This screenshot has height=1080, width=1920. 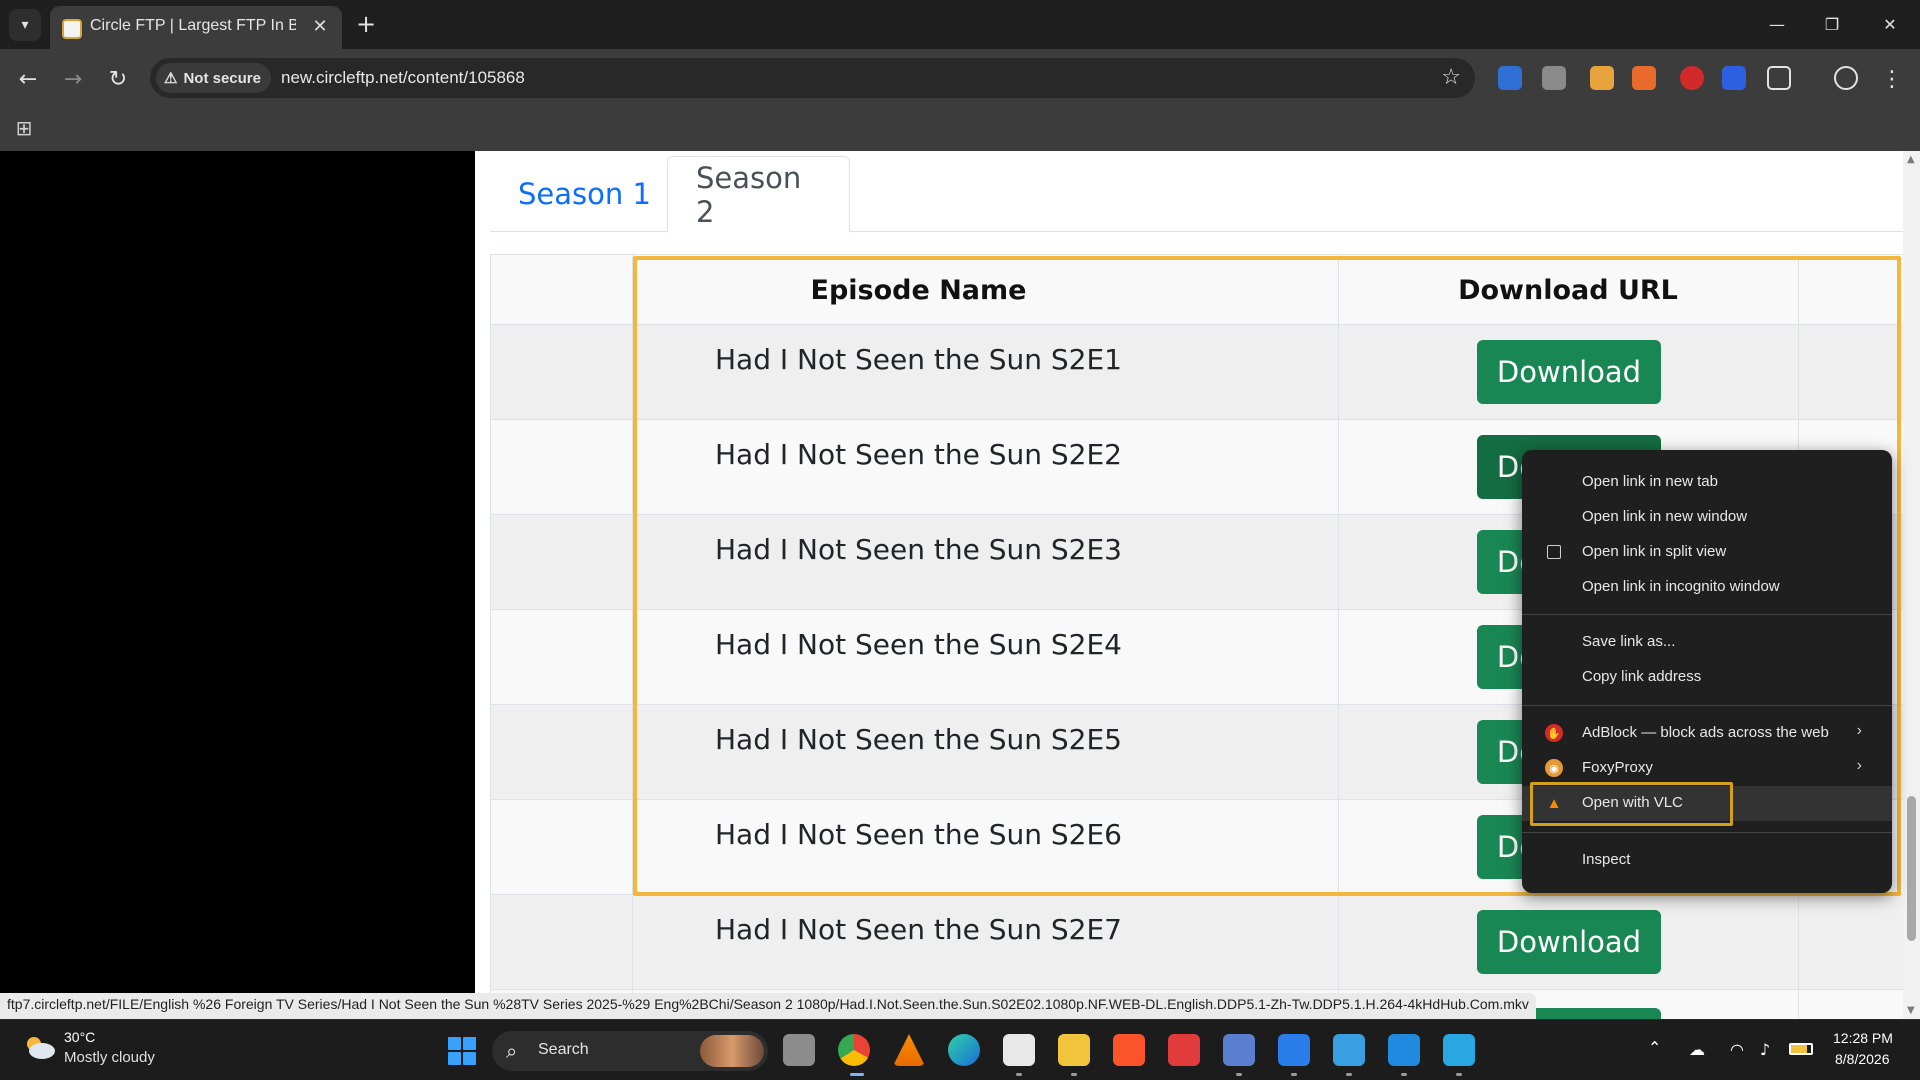 I want to click on menu-item-foxyproxy: ◉ FoxyProxy ›, so click(x=1707, y=768).